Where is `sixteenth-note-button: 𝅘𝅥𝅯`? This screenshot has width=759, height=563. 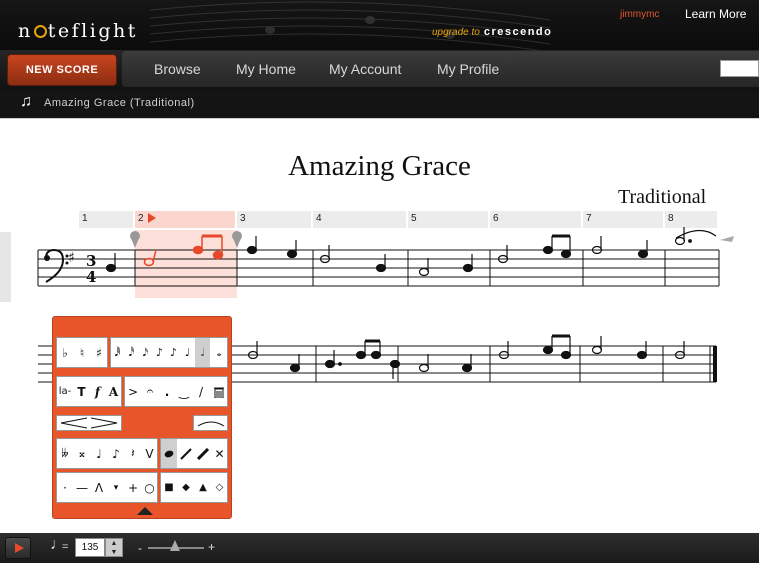
sixteenth-note-button: 𝅘𝅥𝅯 is located at coordinates (145, 352).